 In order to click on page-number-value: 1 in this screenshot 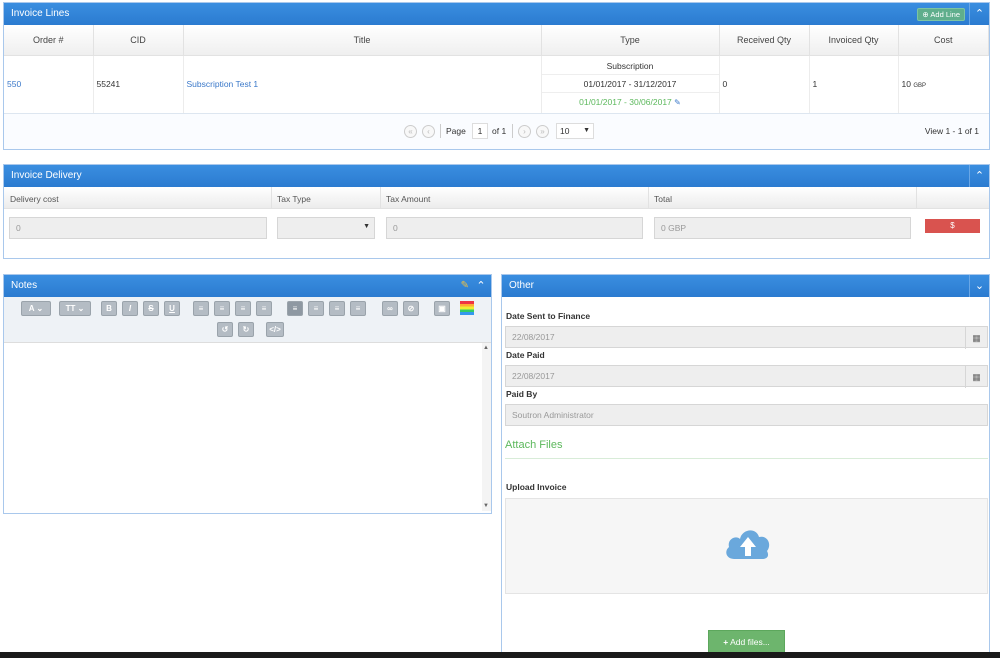, I will do `click(480, 131)`.